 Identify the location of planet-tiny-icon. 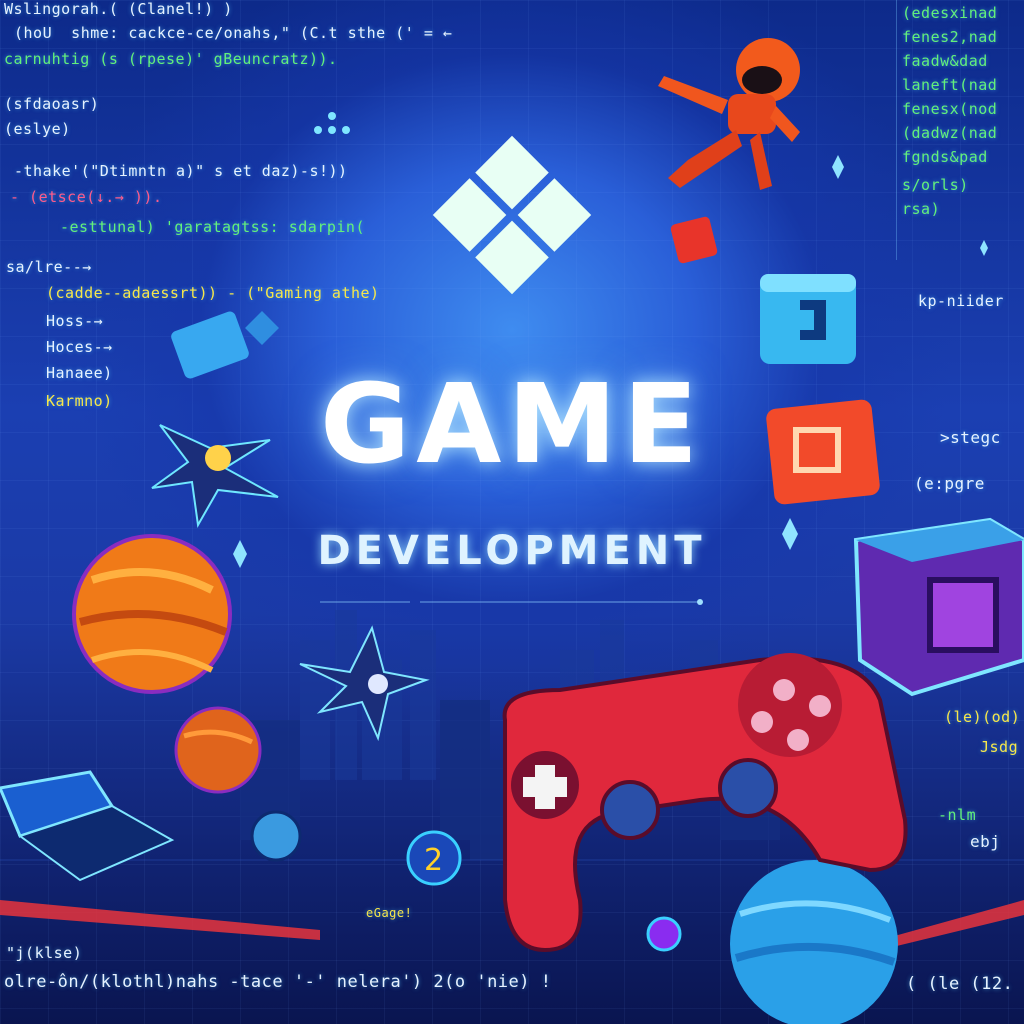
(276, 836).